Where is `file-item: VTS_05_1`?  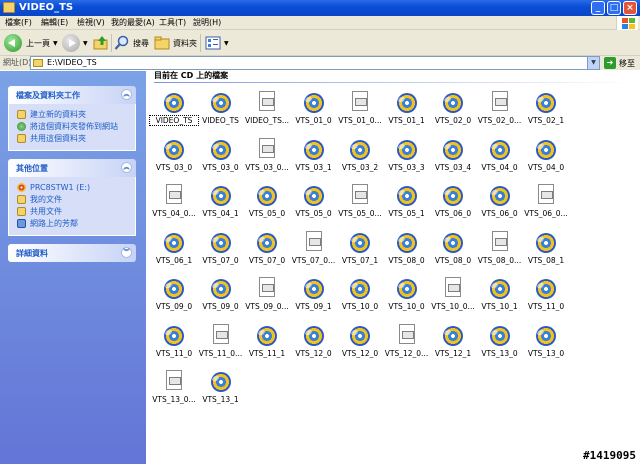
file-item: VTS_05_1 is located at coordinates (407, 200).